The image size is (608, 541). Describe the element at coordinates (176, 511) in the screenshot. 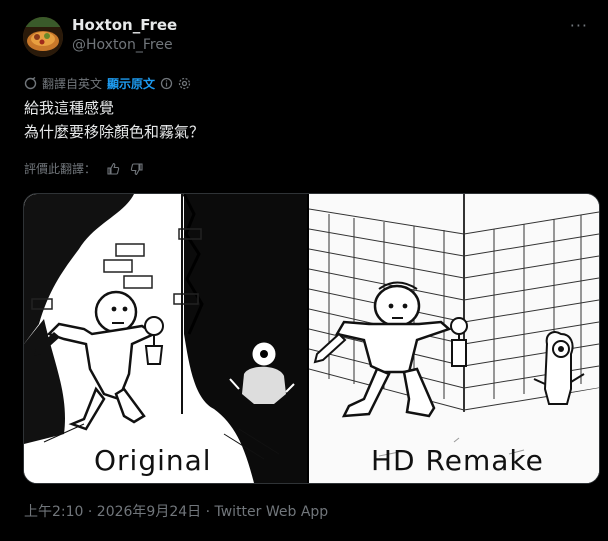

I see `tweet-timestamp: 上午2:10 · 2026年9月24日 · Twitter Web App` at that location.